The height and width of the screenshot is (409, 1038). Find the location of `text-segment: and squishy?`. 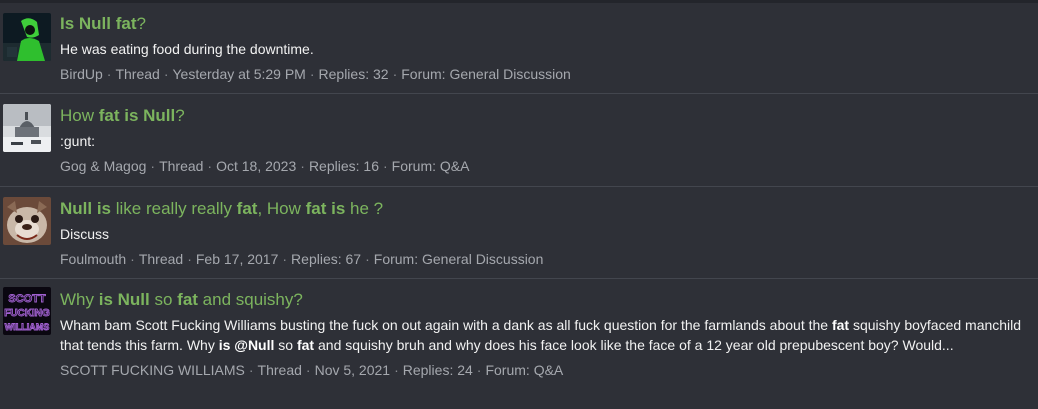

text-segment: and squishy? is located at coordinates (250, 299).